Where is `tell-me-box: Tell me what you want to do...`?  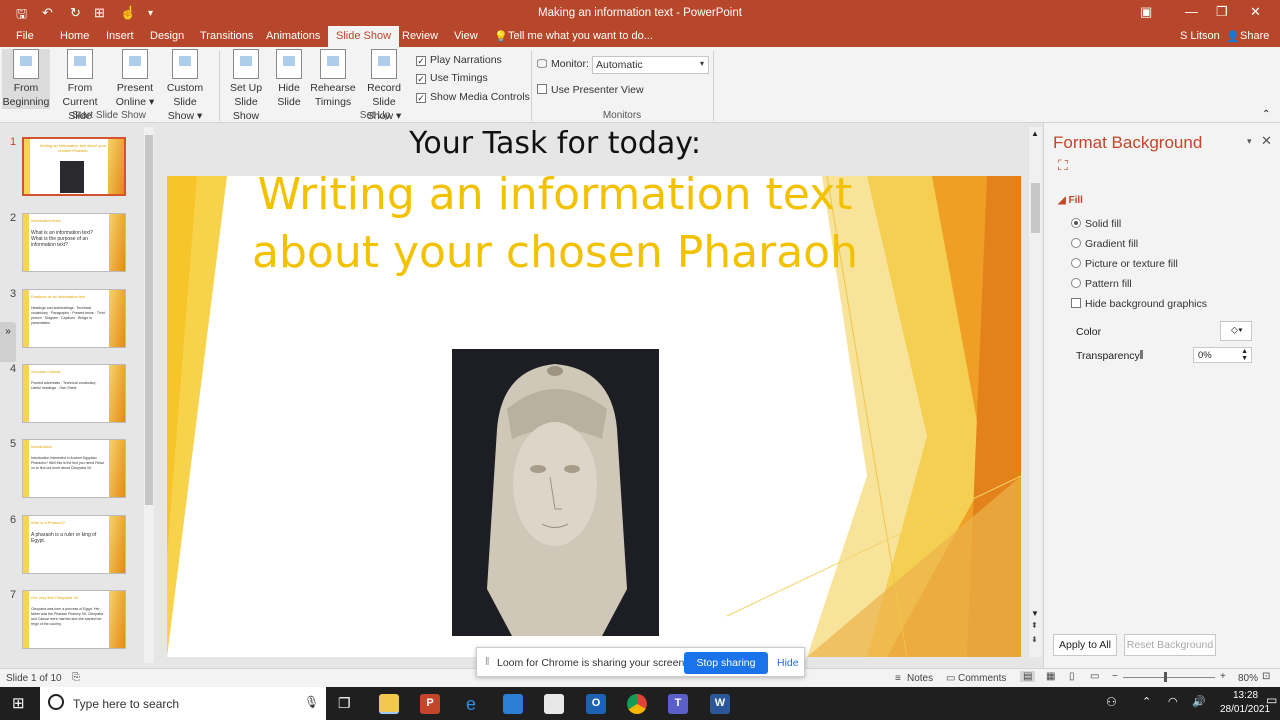 tell-me-box: Tell me what you want to do... is located at coordinates (580, 36).